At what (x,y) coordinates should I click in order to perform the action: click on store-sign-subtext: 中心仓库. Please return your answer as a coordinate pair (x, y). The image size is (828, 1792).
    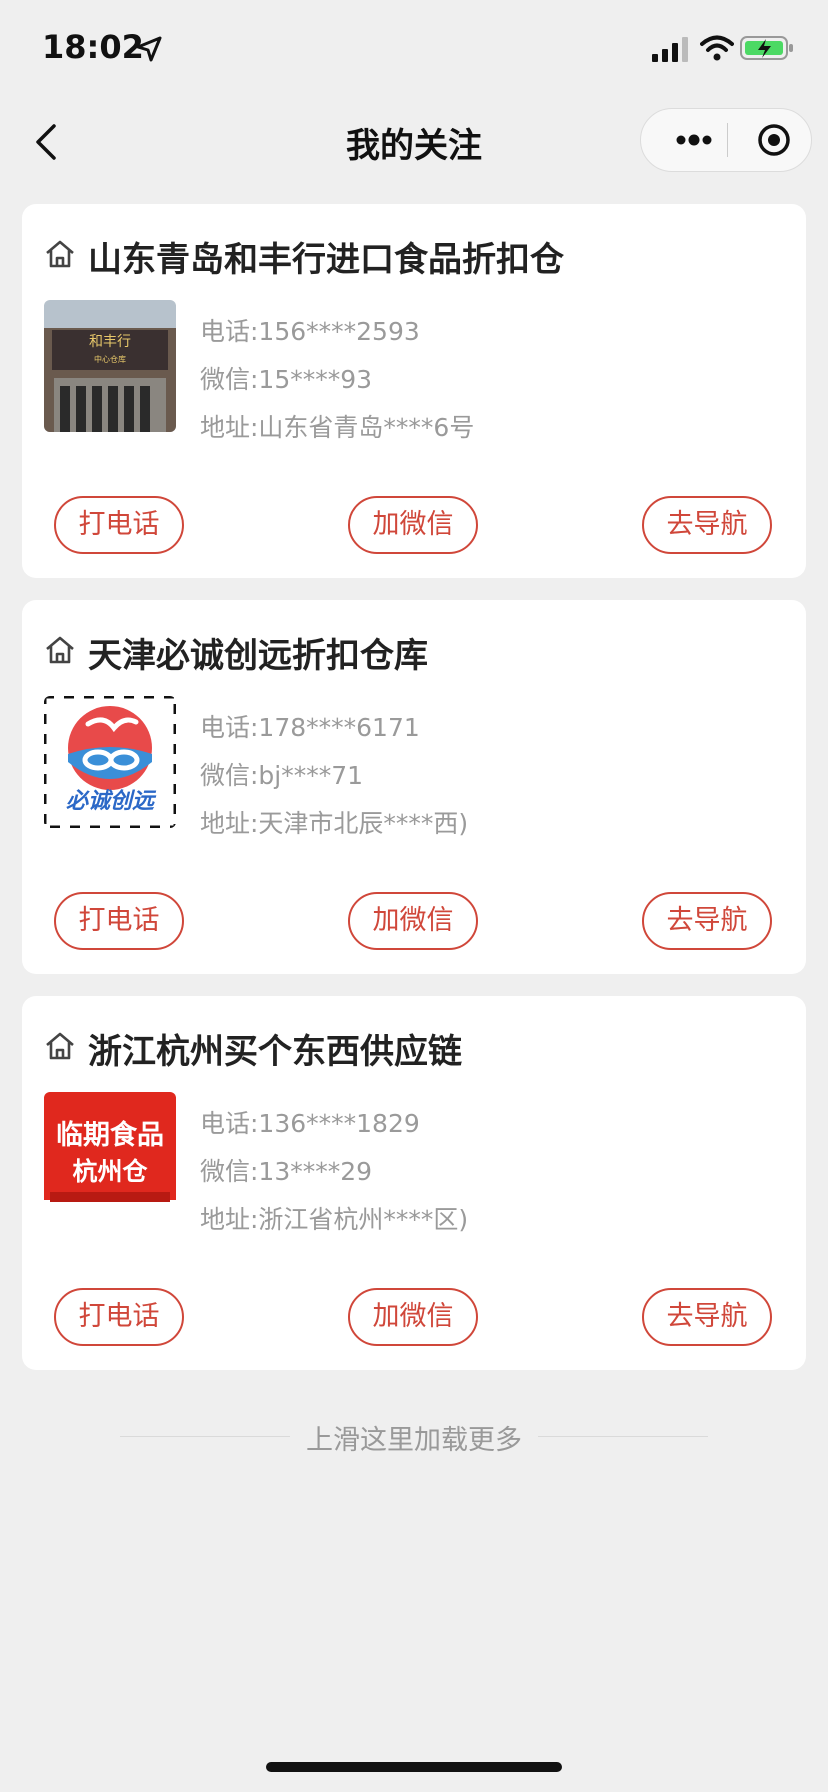
    Looking at the image, I should click on (110, 359).